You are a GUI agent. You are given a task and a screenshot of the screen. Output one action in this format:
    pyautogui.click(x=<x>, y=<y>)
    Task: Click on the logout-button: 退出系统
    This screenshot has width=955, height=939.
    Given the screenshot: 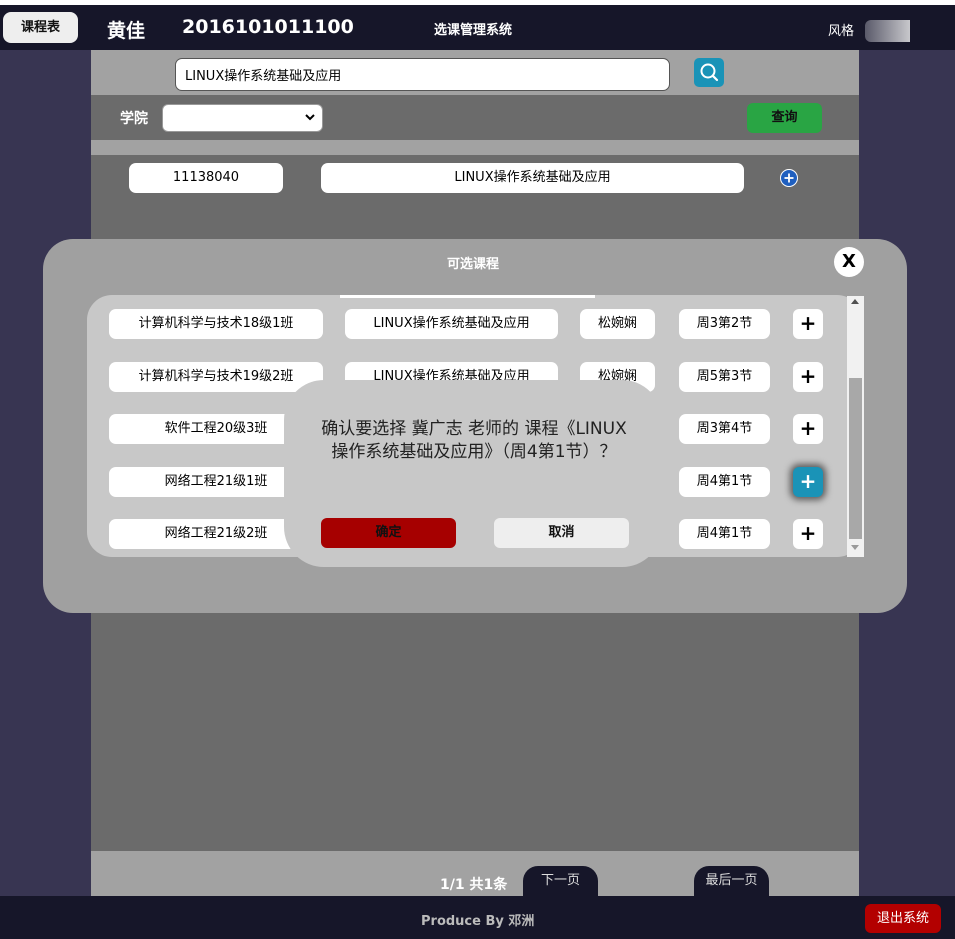 What is the action you would take?
    pyautogui.click(x=903, y=918)
    